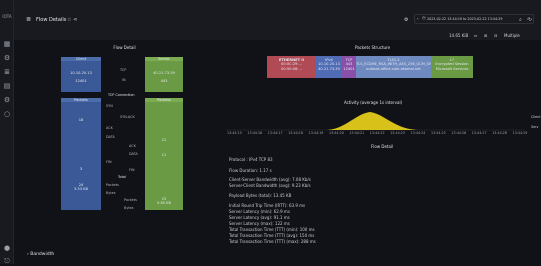 This screenshot has height=266, width=541. What do you see at coordinates (133, 154) in the screenshot?
I see `data-label-b: DATA` at bounding box center [133, 154].